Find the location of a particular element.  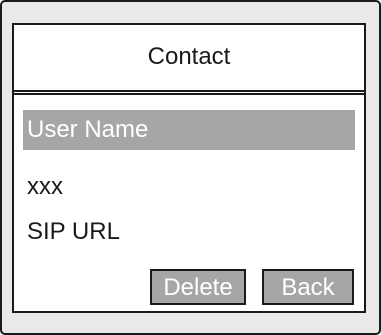

list-item-user-name-value: xxx is located at coordinates (45, 186).